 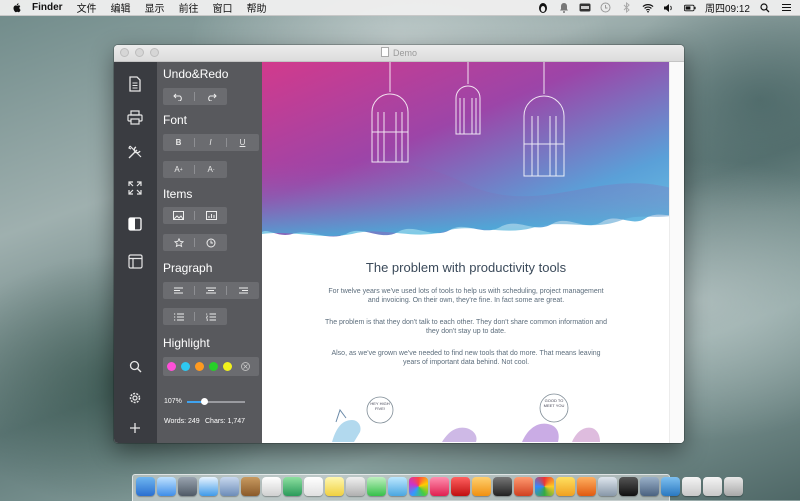 I want to click on align-left-button, so click(x=178, y=290).